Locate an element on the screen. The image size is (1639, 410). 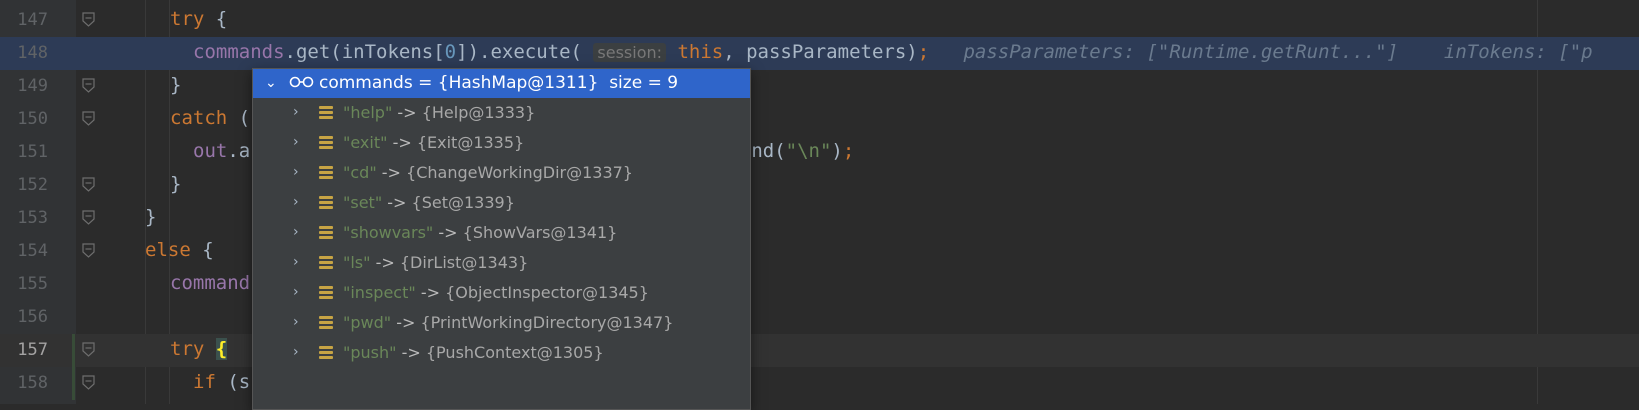
entry-key: "set" is located at coordinates (363, 202).